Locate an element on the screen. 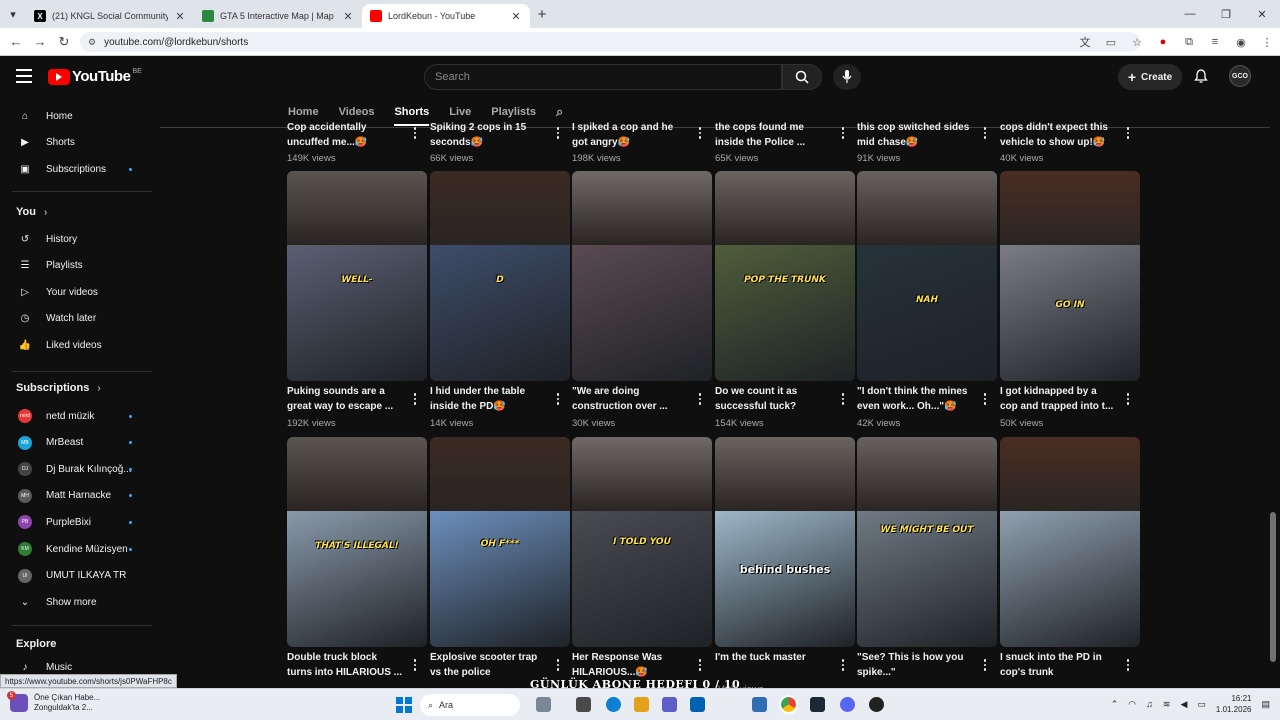 The height and width of the screenshot is (720, 1280). windows-start-icon is located at coordinates (404, 705).